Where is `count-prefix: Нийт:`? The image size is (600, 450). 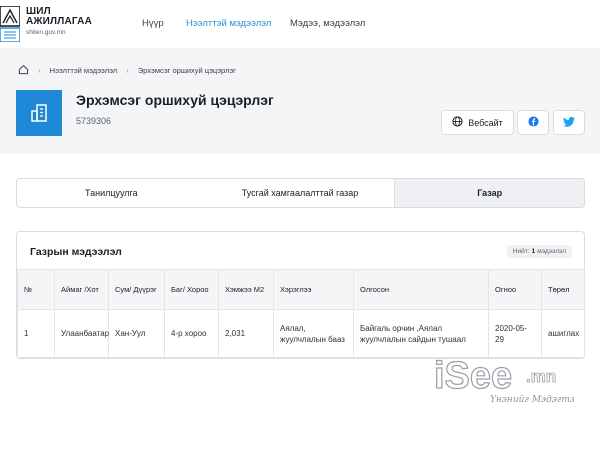 count-prefix: Нийт: is located at coordinates (521, 251).